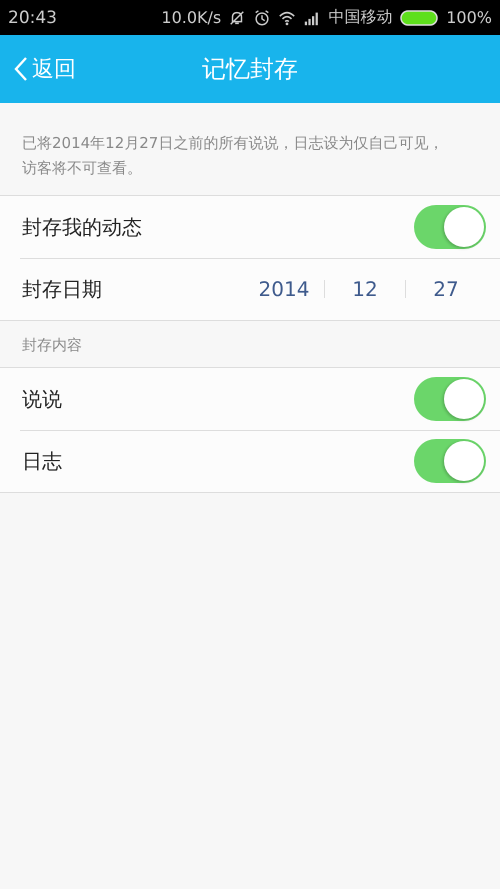  I want to click on carrier-name: 中国移动, so click(360, 17).